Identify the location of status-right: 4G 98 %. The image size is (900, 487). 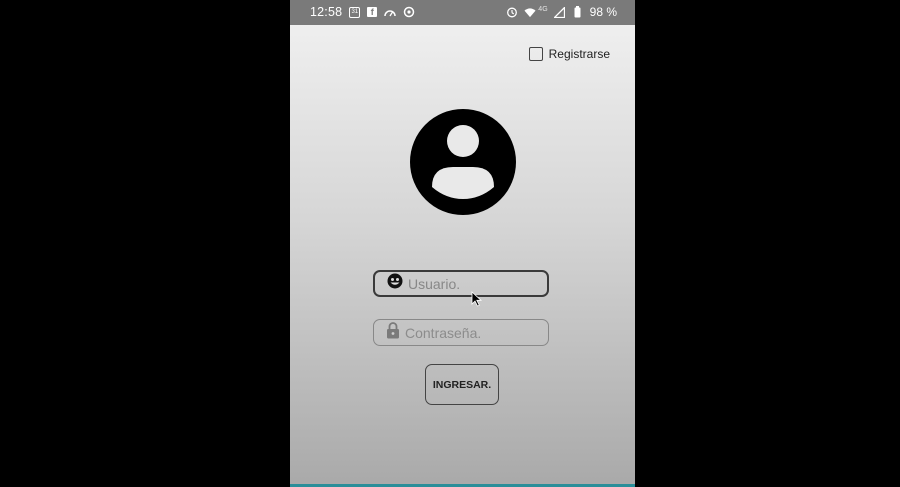
(561, 12).